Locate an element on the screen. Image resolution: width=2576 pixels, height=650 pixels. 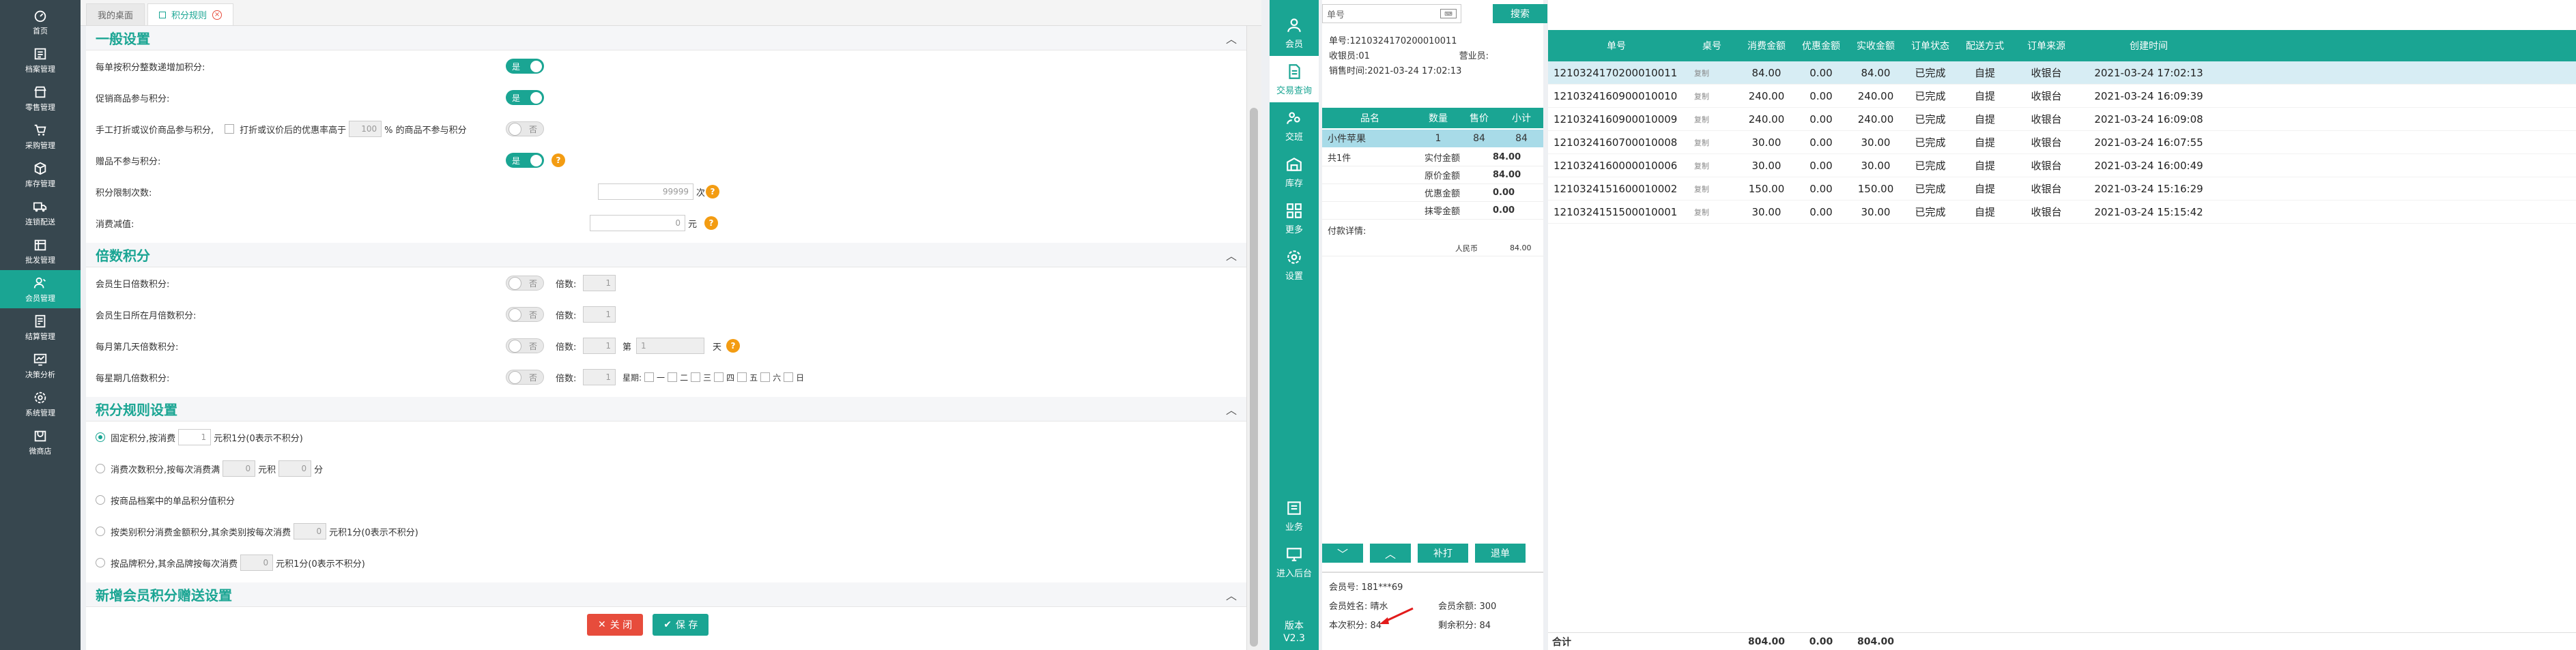
limit-count-input: 99999 is located at coordinates (645, 191).